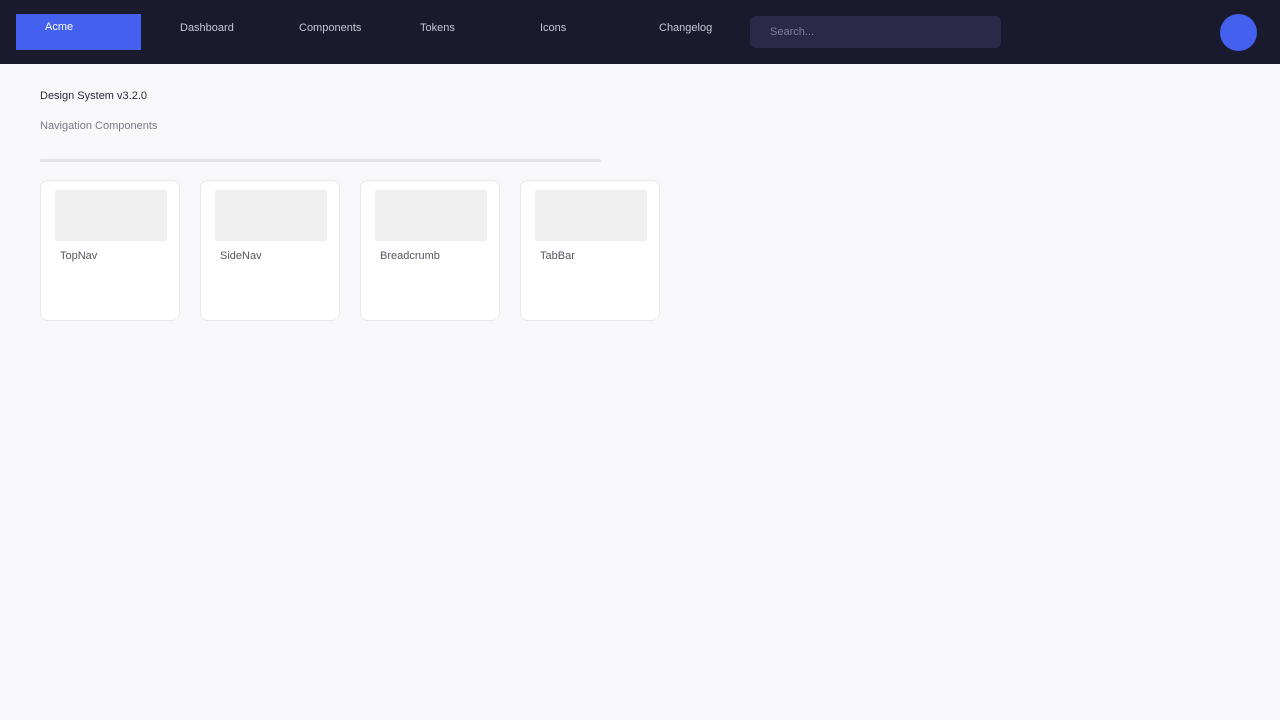 The width and height of the screenshot is (1280, 720). Describe the element at coordinates (685, 28) in the screenshot. I see `nav-link-changelog: Changelog` at that location.